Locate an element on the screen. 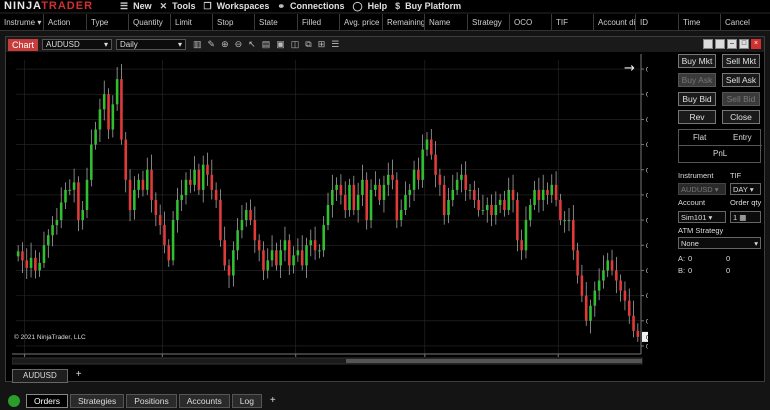  col-tif: TIF is located at coordinates (573, 22).